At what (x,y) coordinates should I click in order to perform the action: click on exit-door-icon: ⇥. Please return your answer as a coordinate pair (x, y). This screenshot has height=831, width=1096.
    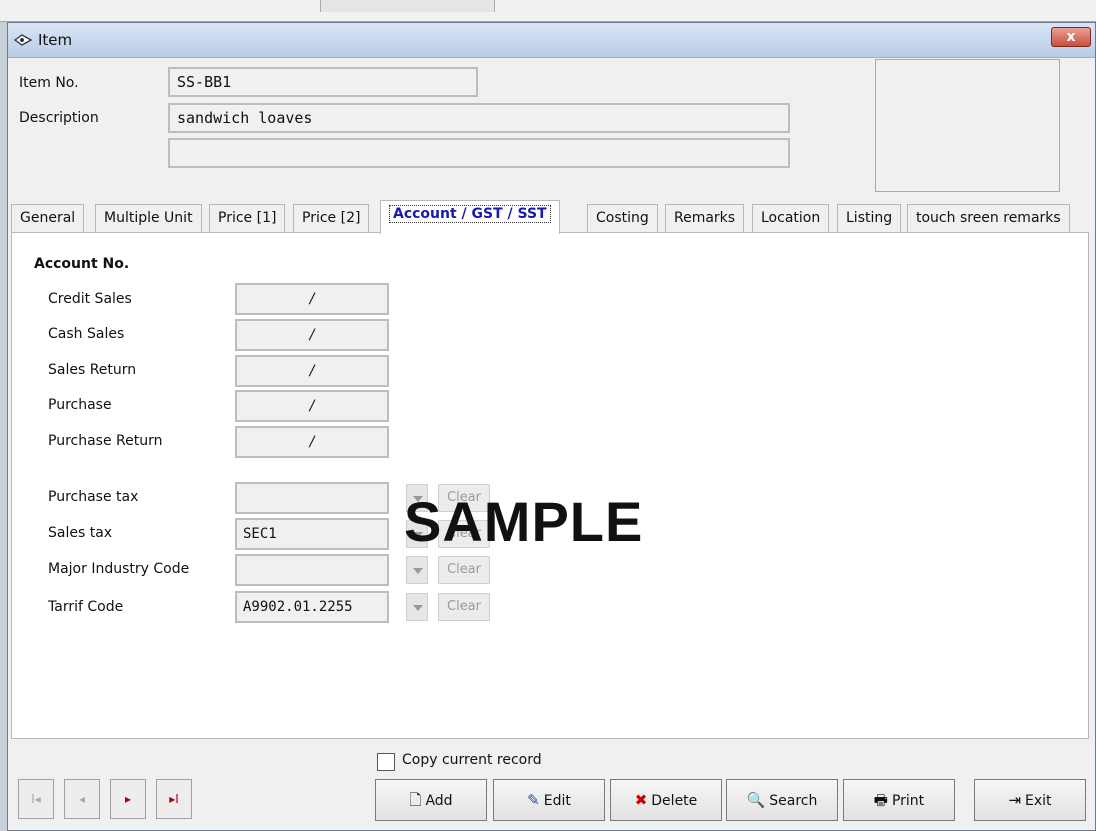
    Looking at the image, I should click on (1015, 800).